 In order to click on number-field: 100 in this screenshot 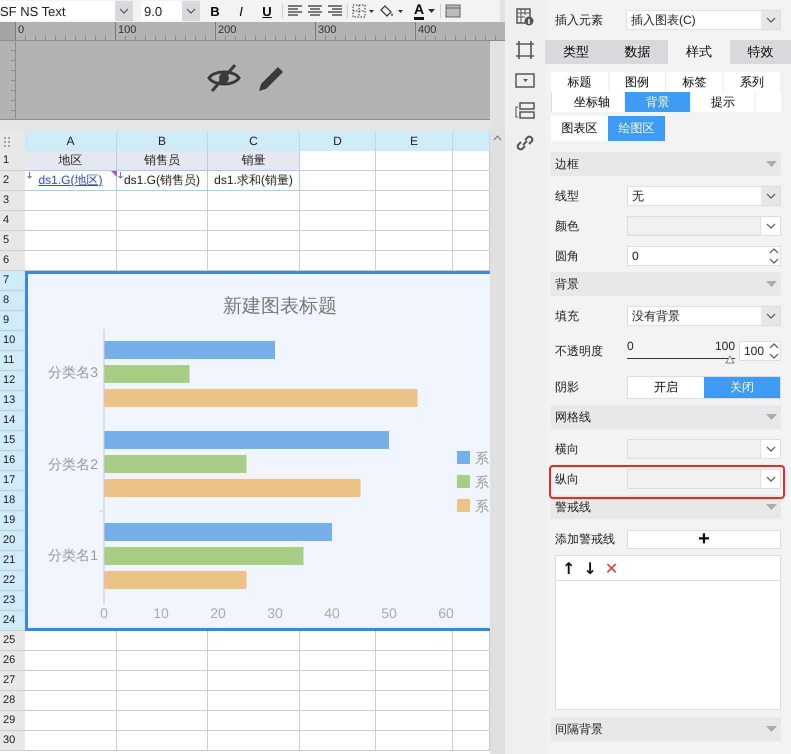, I will do `click(760, 351)`.